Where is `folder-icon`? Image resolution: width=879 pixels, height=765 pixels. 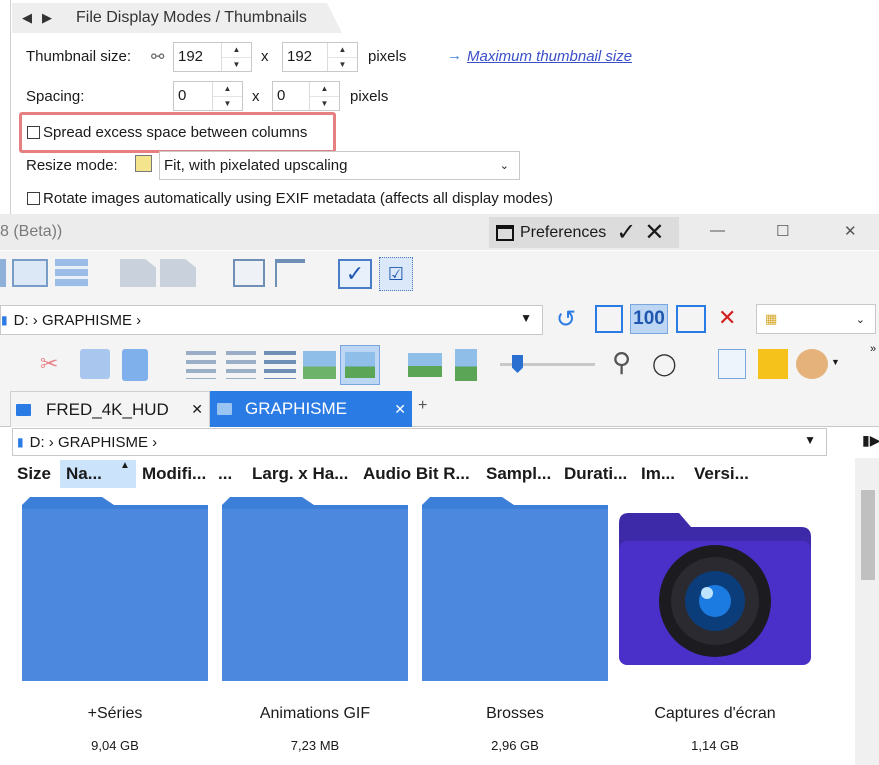
folder-icon is located at coordinates (224, 409).